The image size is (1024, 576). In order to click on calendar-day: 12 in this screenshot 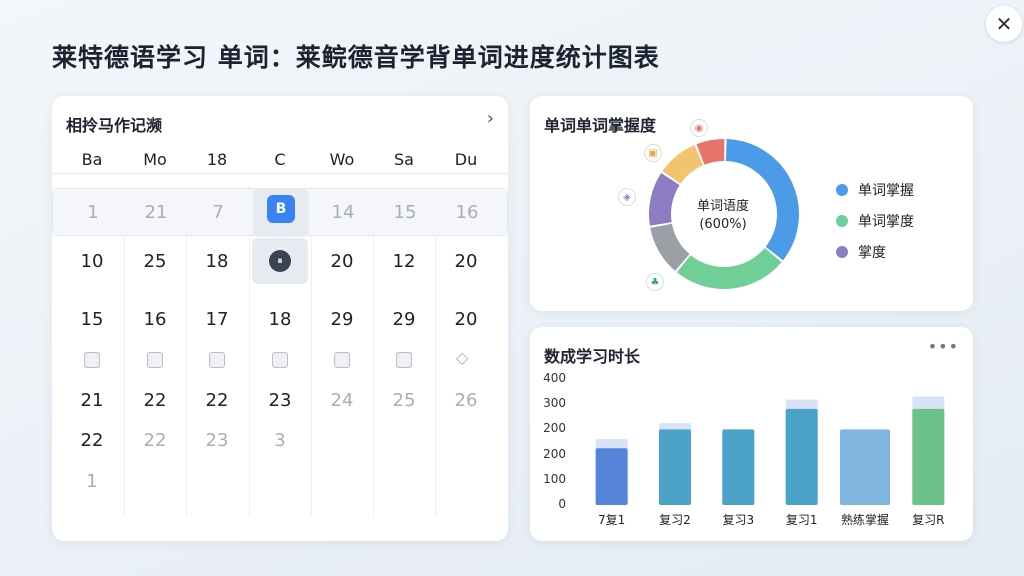, I will do `click(404, 262)`.